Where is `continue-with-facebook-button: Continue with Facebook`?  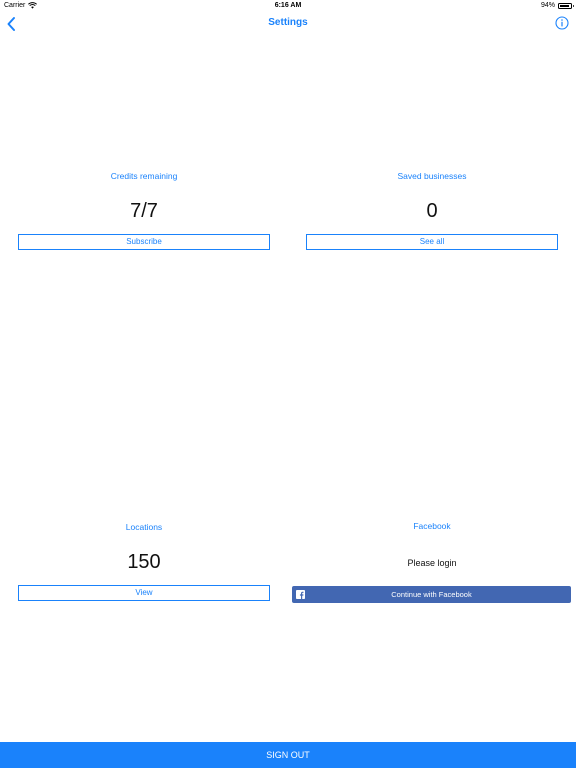
continue-with-facebook-button: Continue with Facebook is located at coordinates (431, 594).